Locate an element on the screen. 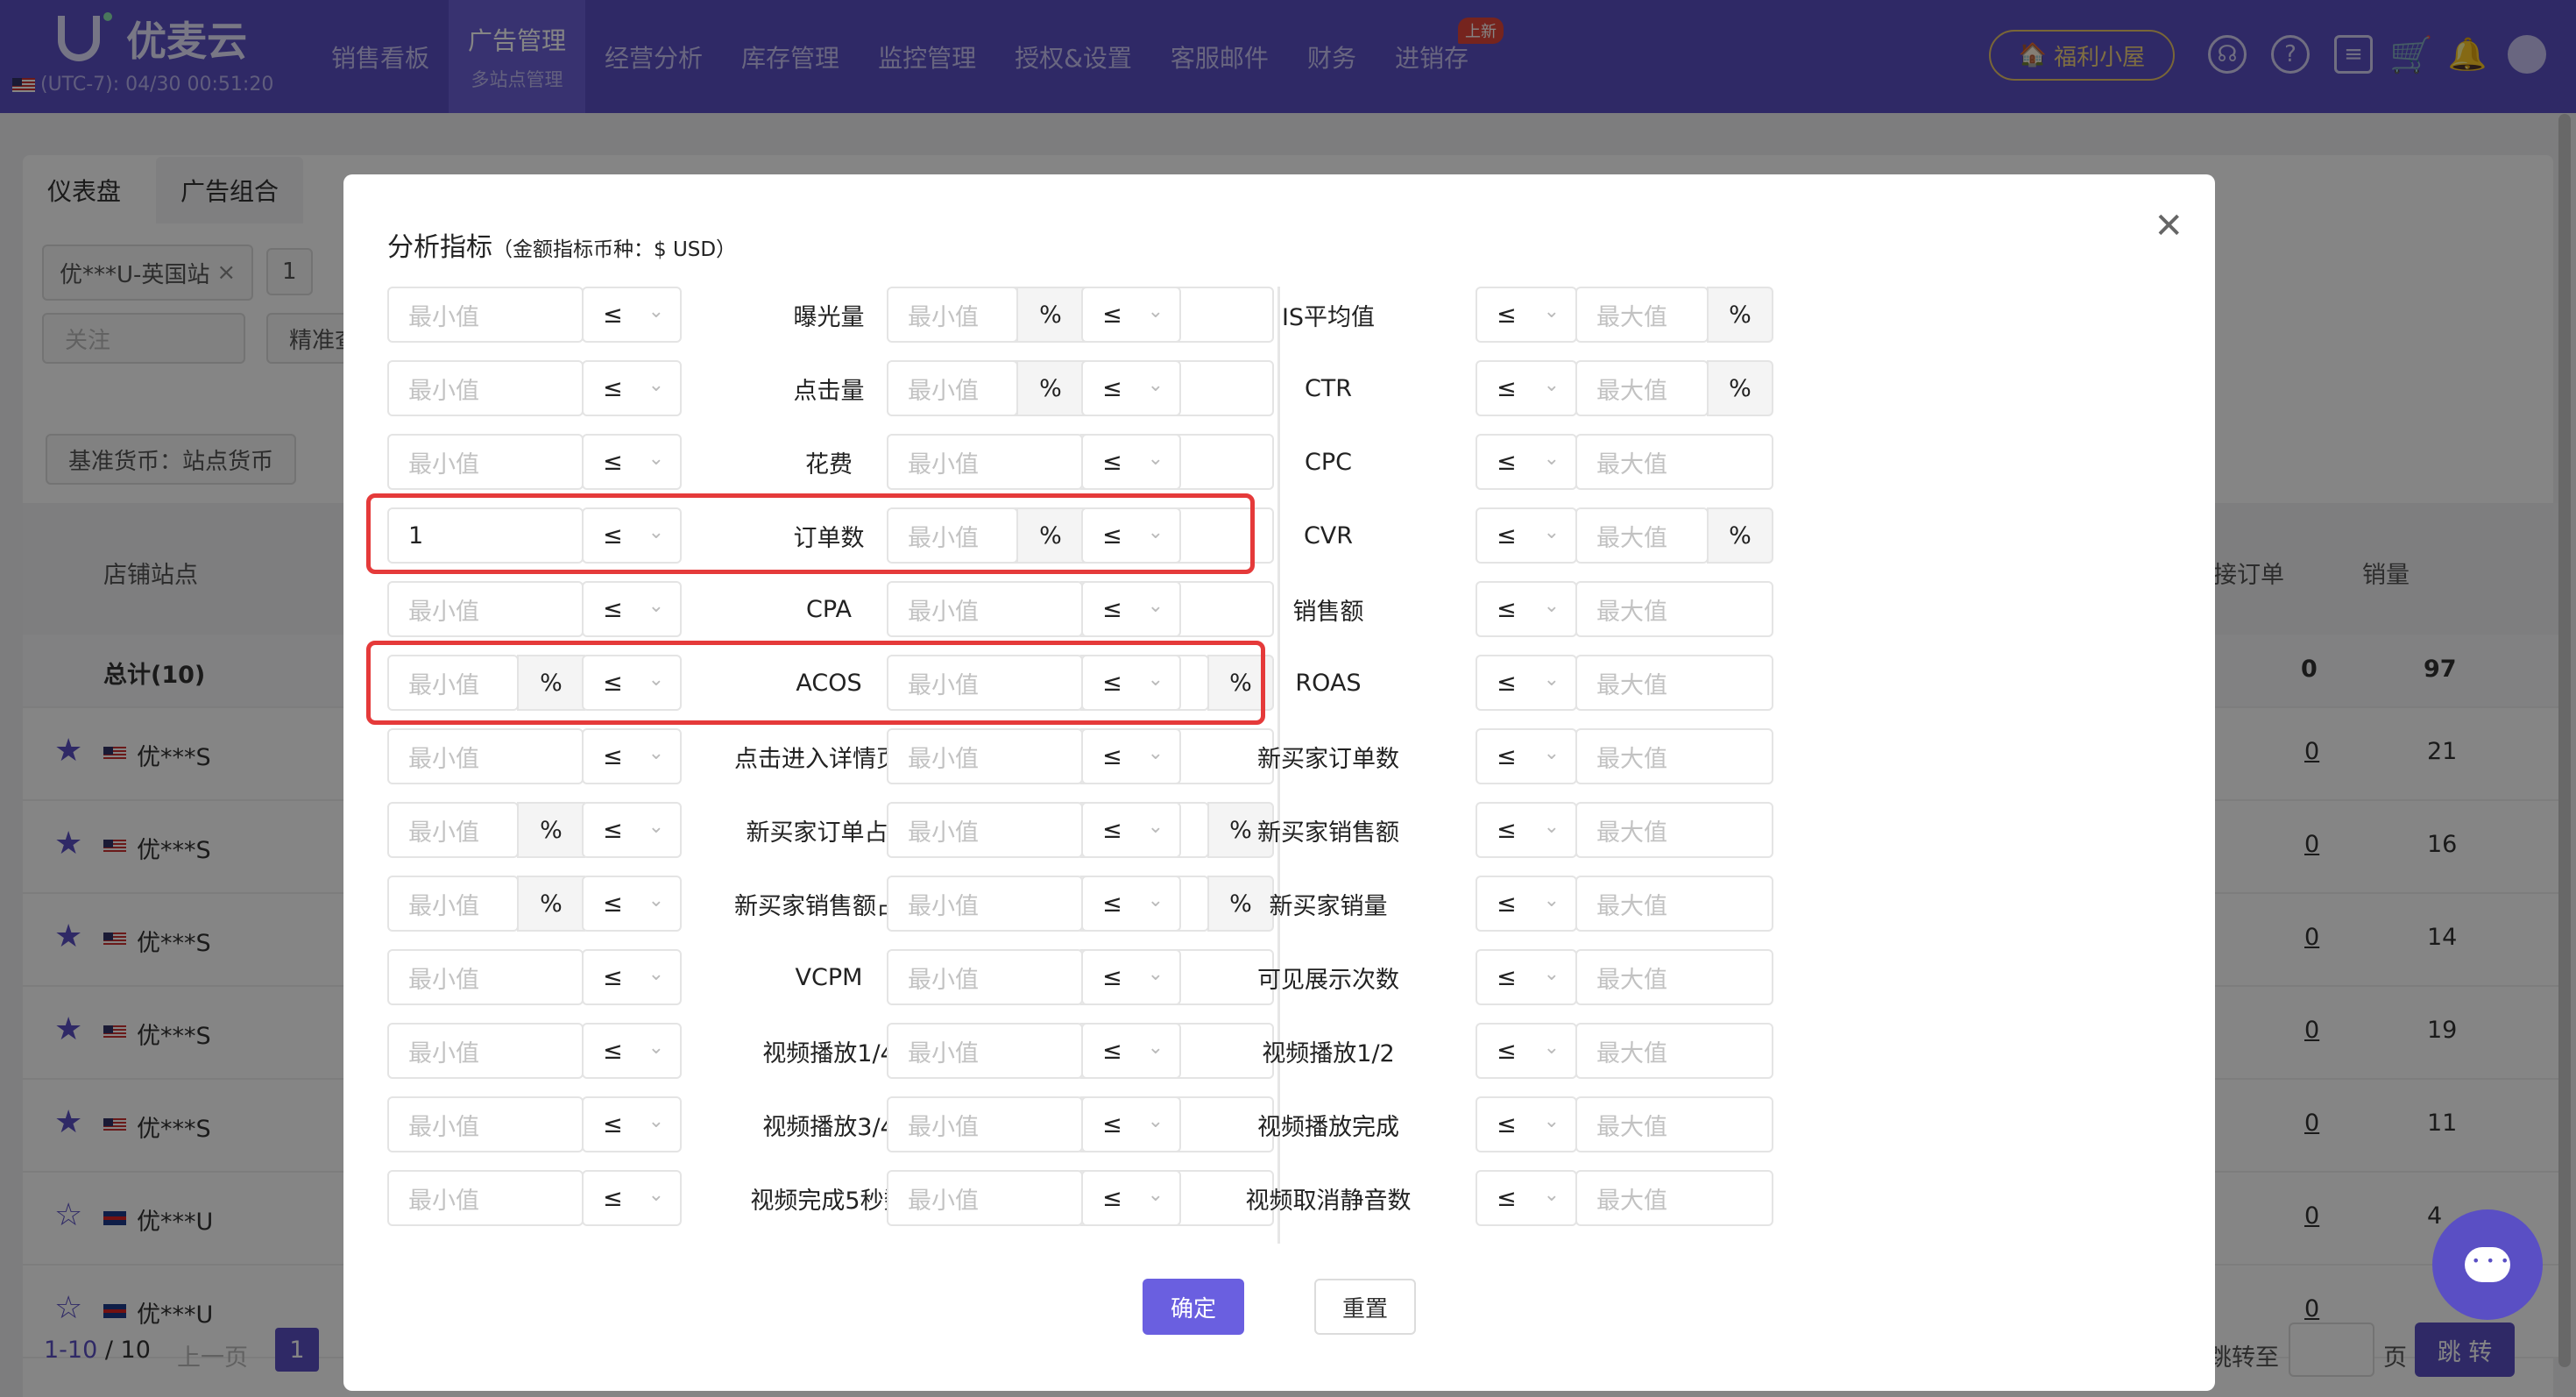 Image resolution: width=2576 pixels, height=1397 pixels. metric-row: 最小值% ≤ ⌄ CTR ≤ ⌄ 最大值% is located at coordinates (1279, 388).